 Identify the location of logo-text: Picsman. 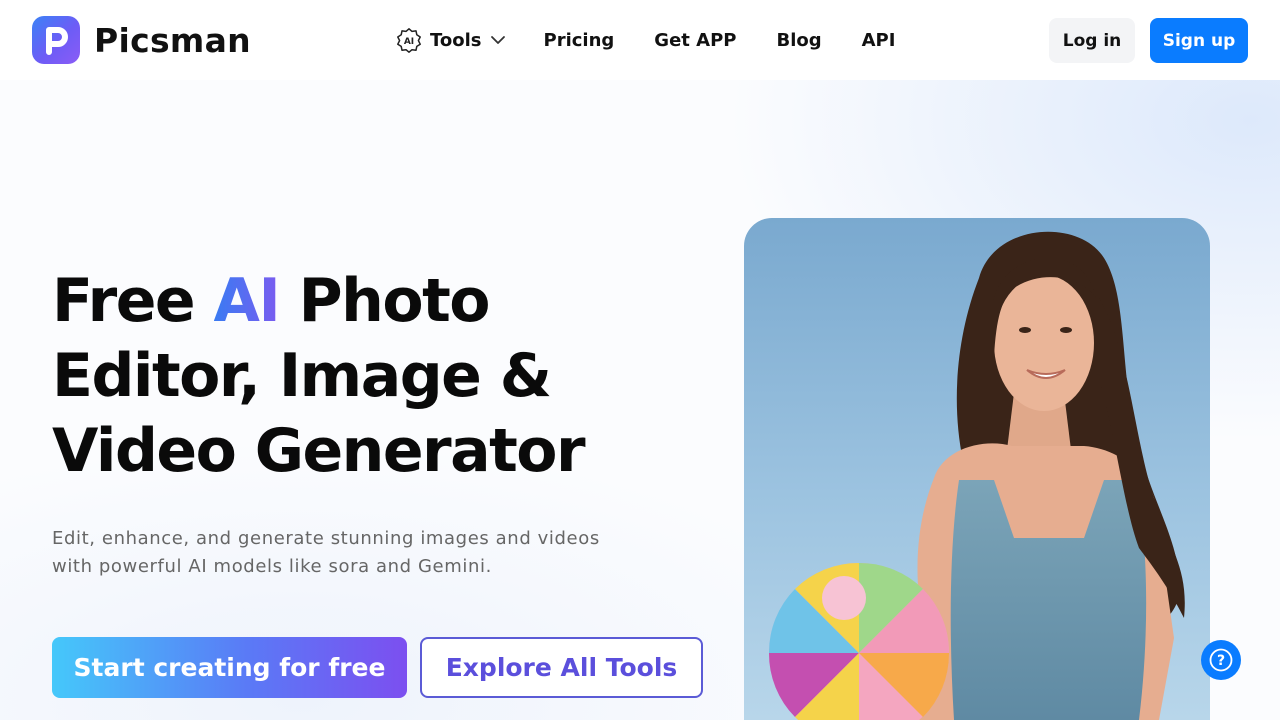
(172, 40).